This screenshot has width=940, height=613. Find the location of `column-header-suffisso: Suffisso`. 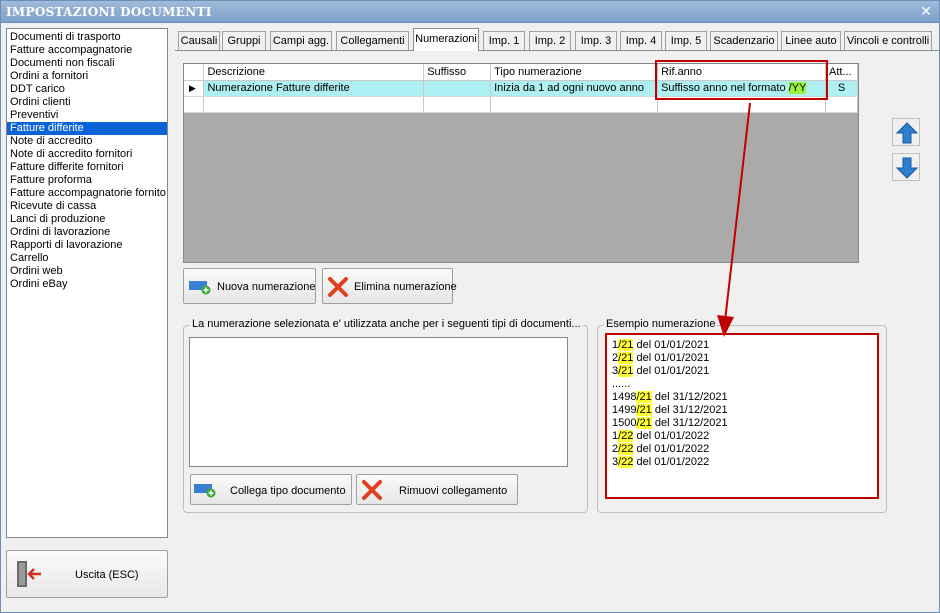

column-header-suffisso: Suffisso is located at coordinates (457, 72).